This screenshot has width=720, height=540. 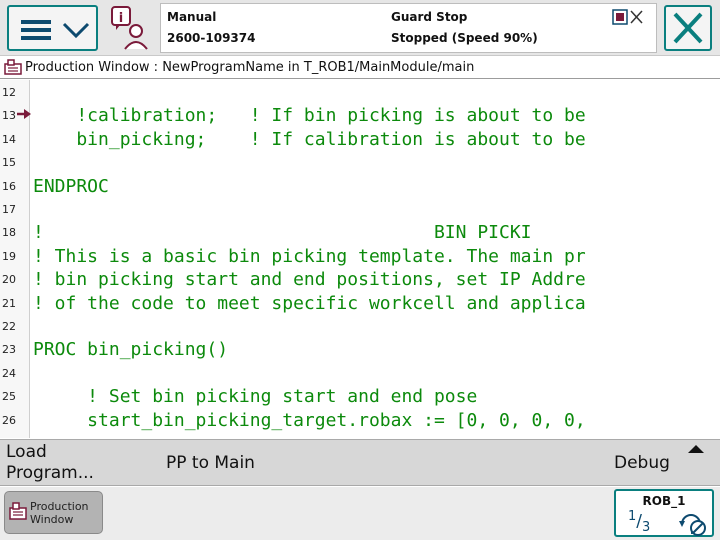 What do you see at coordinates (52, 519) in the screenshot?
I see `task-label-line2: Window` at bounding box center [52, 519].